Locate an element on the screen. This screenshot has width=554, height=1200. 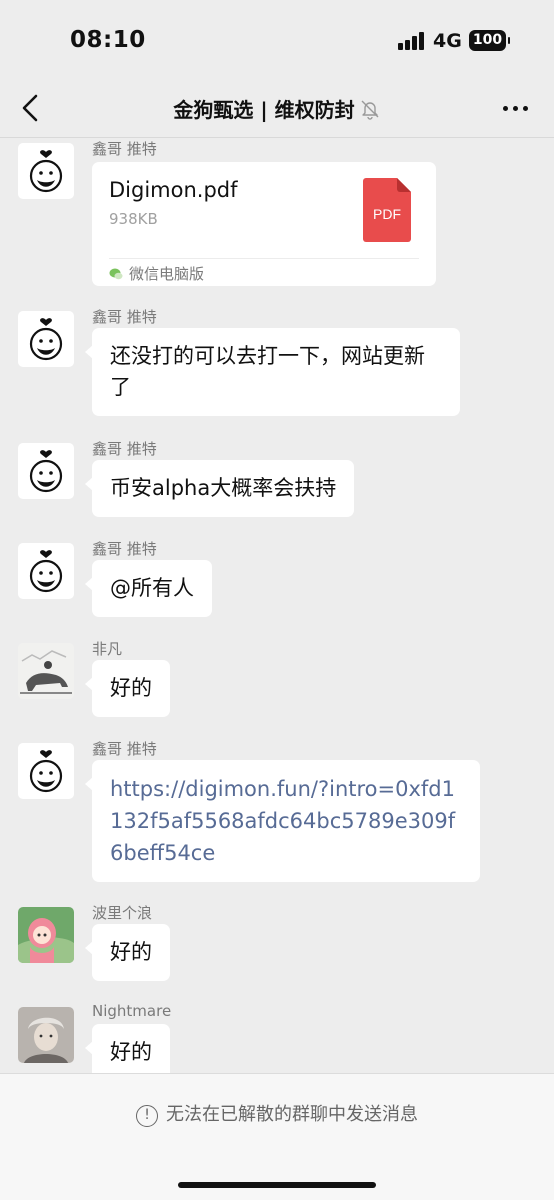
status-time: 08:10 is located at coordinates (108, 40).